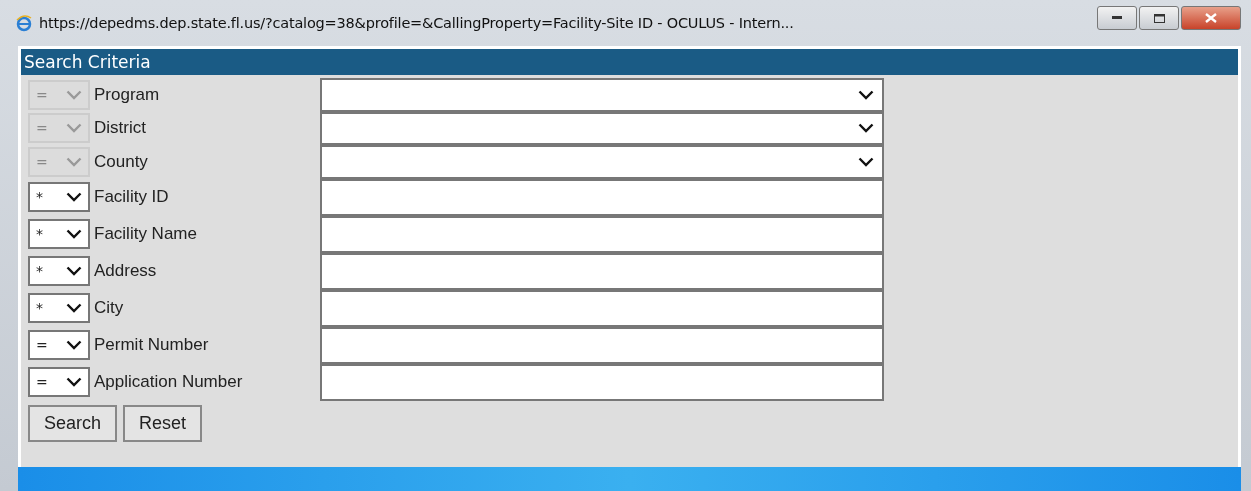 The width and height of the screenshot is (1251, 491). I want to click on close-button, so click(1211, 18).